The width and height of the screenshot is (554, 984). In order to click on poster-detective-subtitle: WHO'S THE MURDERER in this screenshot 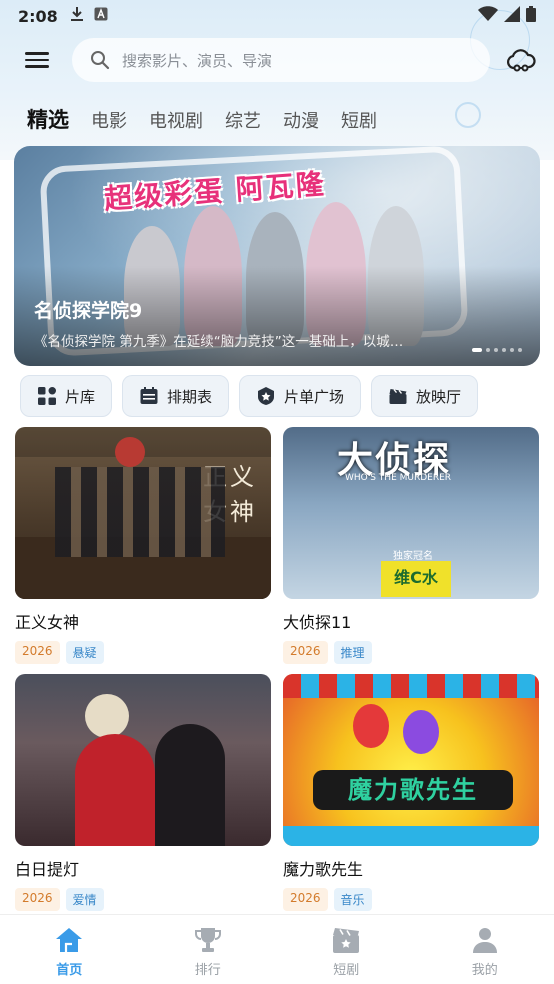, I will do `click(398, 478)`.